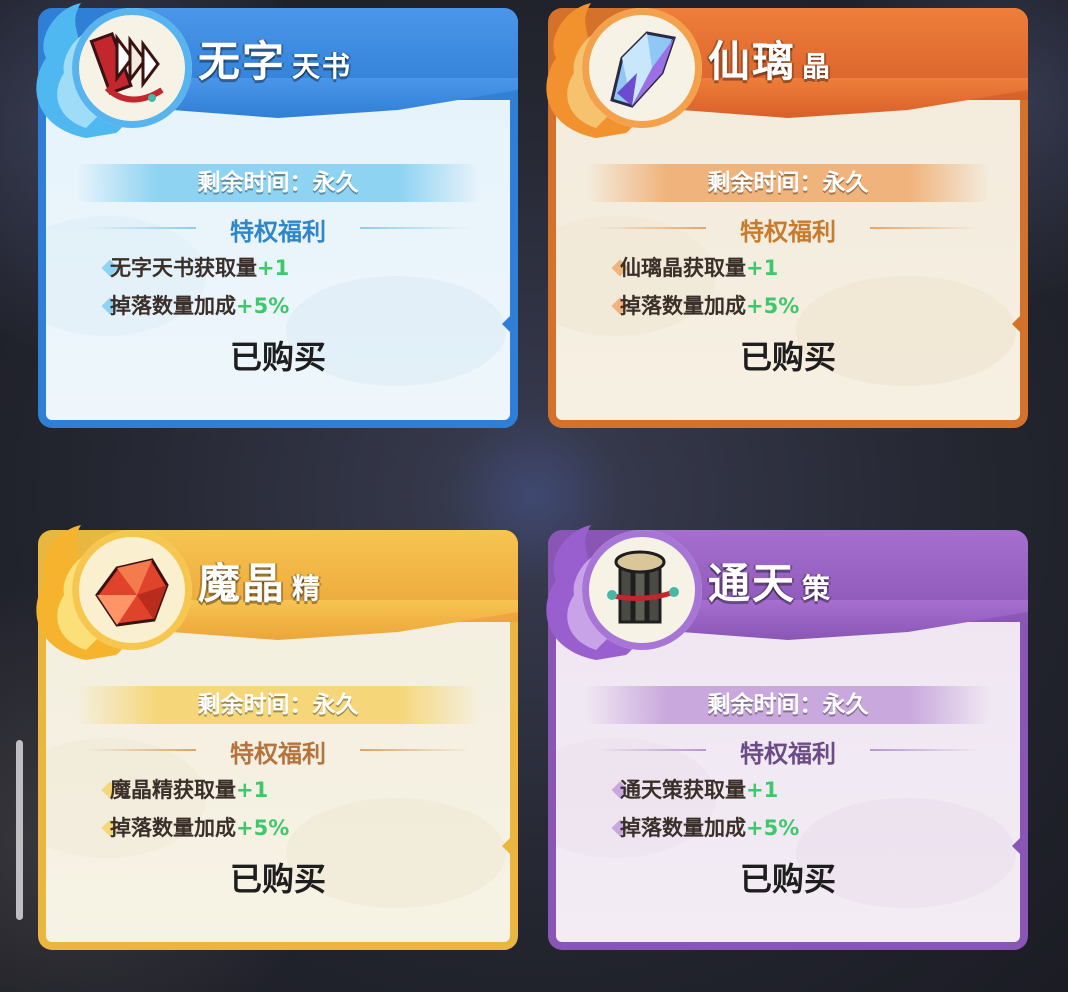 The height and width of the screenshot is (992, 1068). I want to click on book-scroll-icon, so click(126, 67).